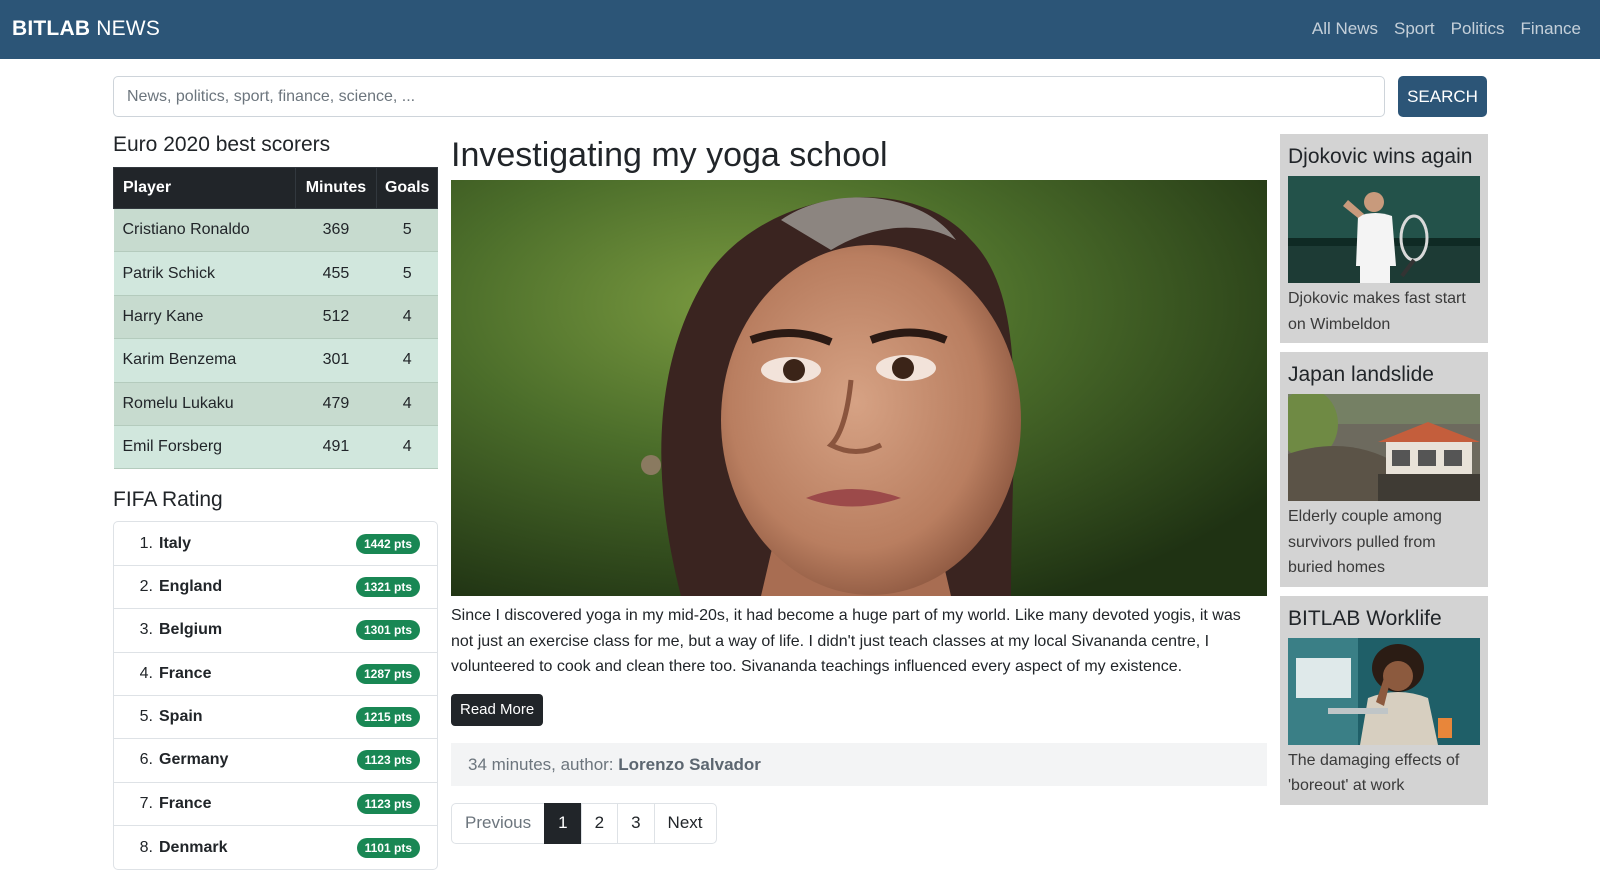 The image size is (1600, 885). Describe the element at coordinates (275, 631) in the screenshot. I see `list-item: 3. Belgium 1301 pts` at that location.